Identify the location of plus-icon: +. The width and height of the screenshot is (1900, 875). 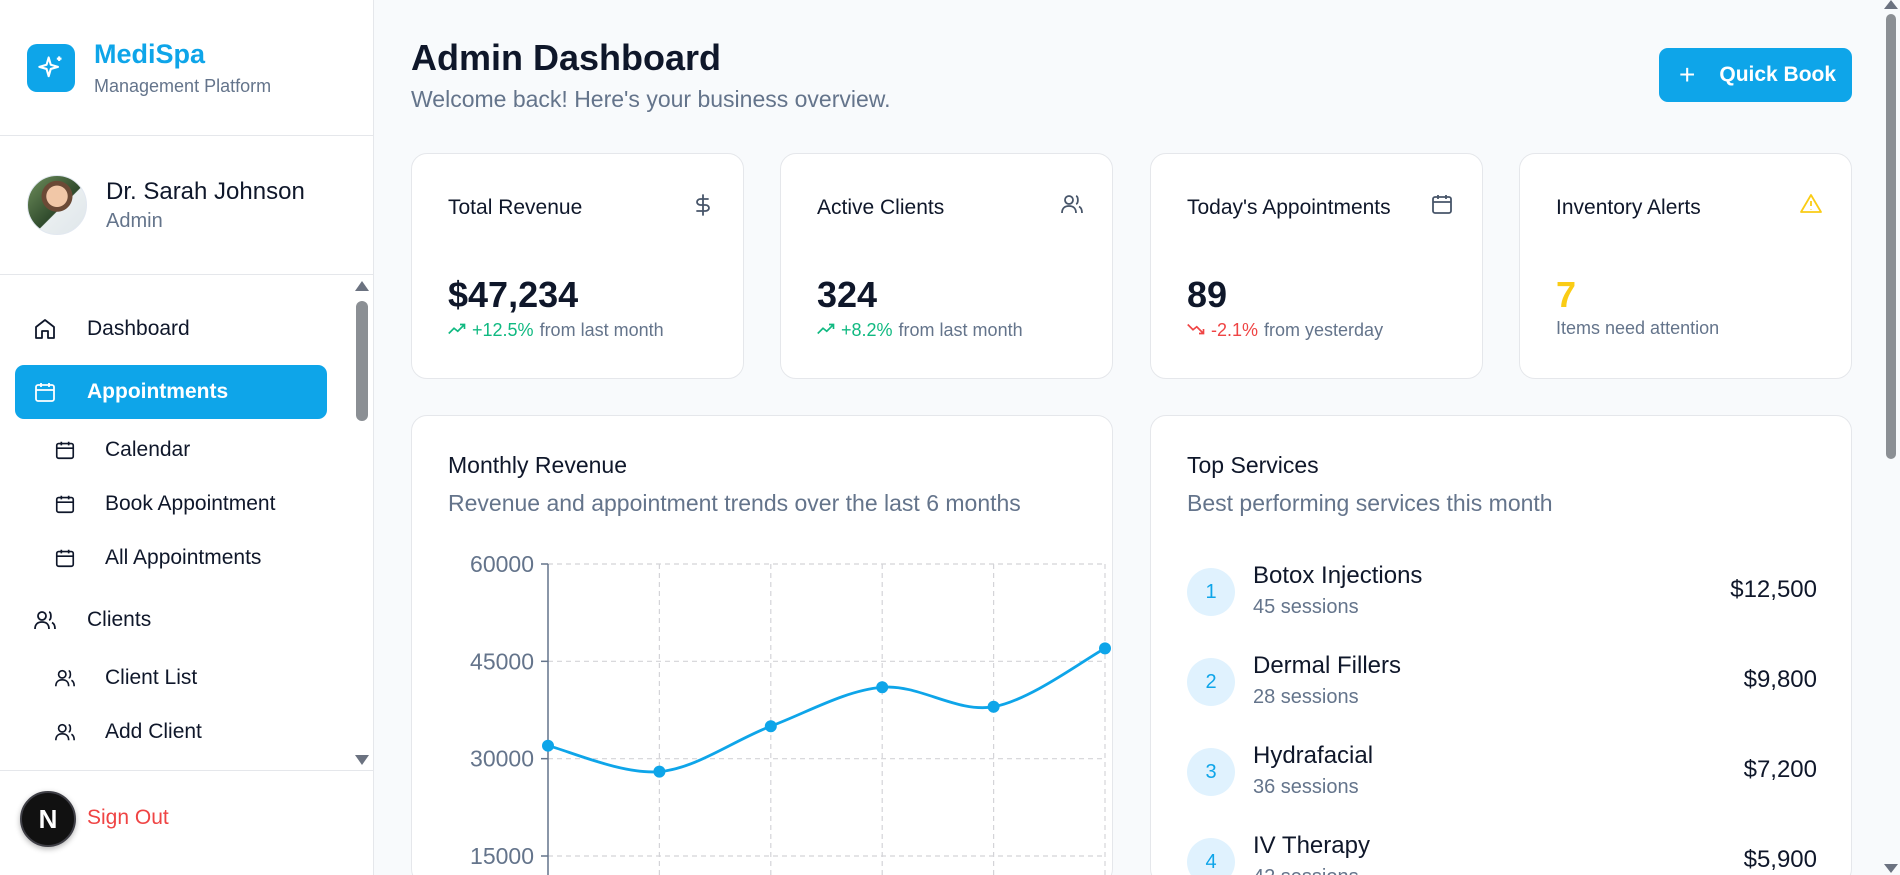
(1687, 74).